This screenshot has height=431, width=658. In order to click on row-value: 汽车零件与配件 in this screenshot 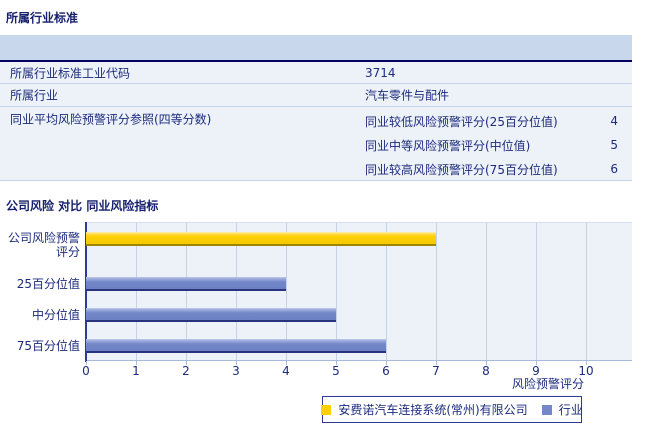, I will do `click(407, 95)`.